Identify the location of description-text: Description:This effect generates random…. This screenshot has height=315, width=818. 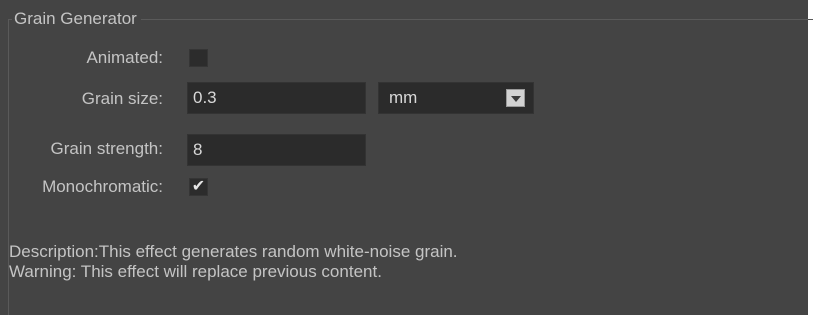
(233, 251).